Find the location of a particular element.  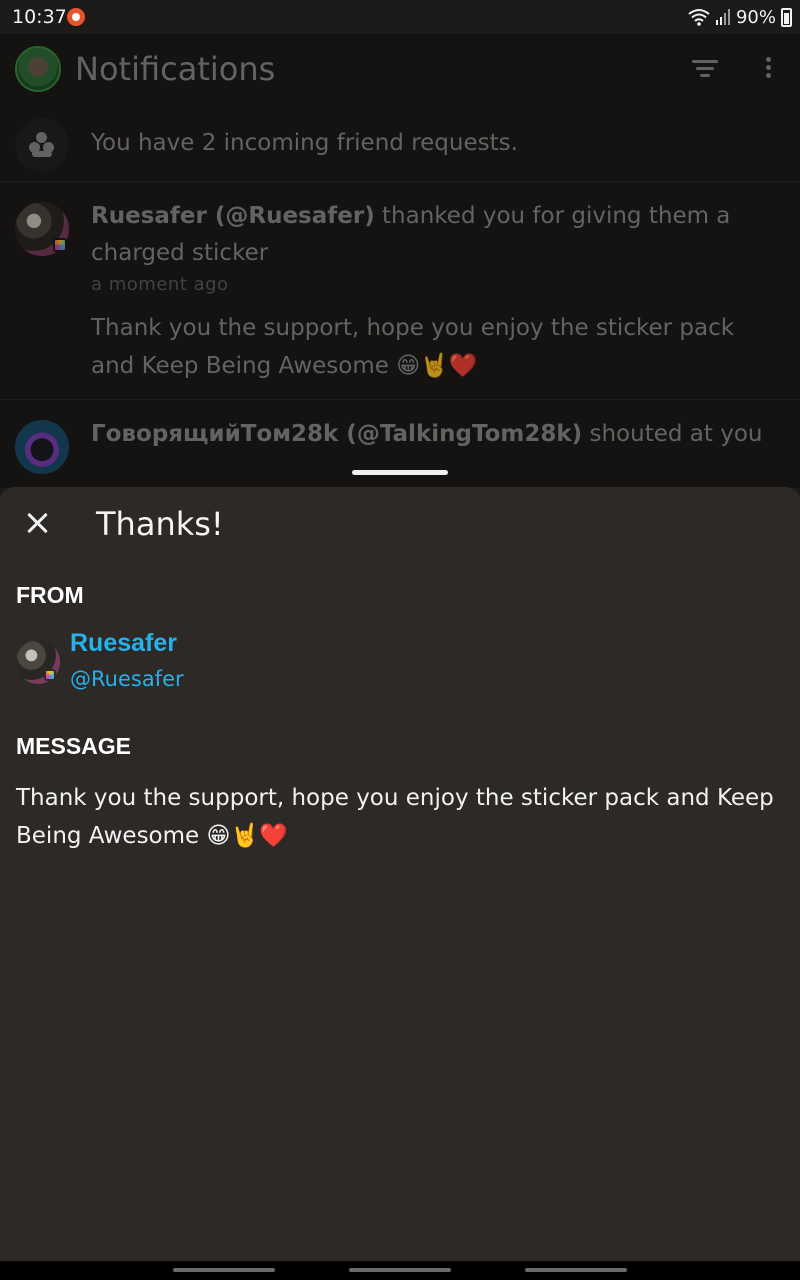

app-bar: Notifications is located at coordinates (400, 72).